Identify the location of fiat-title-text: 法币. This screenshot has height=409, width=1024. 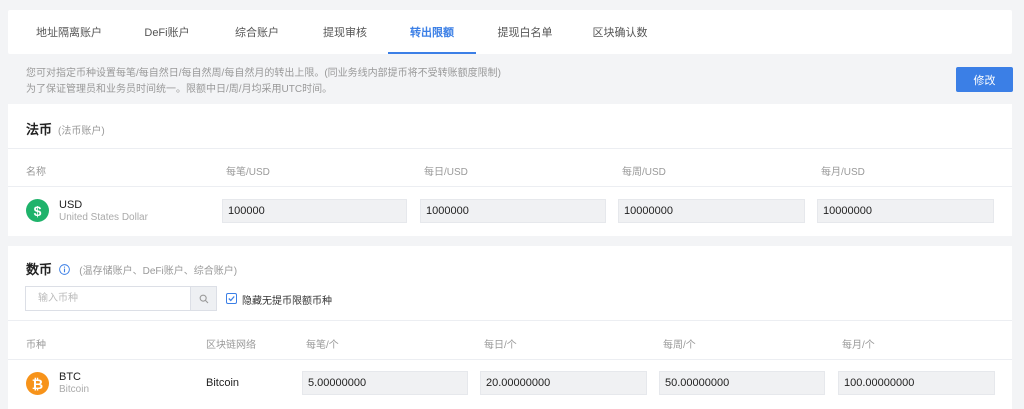
(39, 129).